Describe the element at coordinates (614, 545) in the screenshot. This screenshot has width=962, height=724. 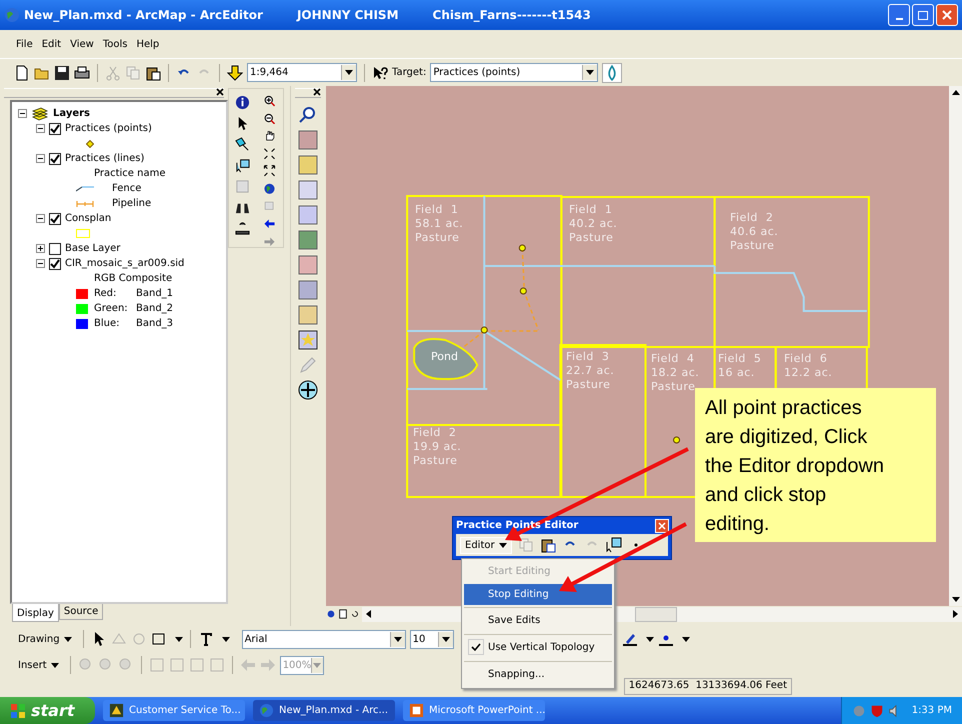
I see `sketch-tool-icon` at that location.